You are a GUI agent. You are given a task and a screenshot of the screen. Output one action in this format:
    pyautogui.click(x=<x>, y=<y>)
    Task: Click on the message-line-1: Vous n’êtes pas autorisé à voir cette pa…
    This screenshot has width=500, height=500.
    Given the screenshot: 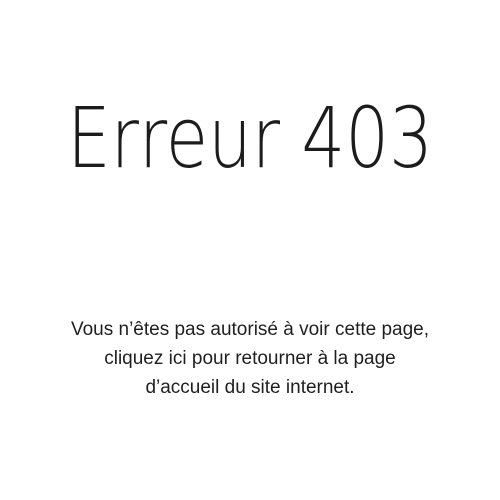 What is the action you would take?
    pyautogui.click(x=250, y=329)
    